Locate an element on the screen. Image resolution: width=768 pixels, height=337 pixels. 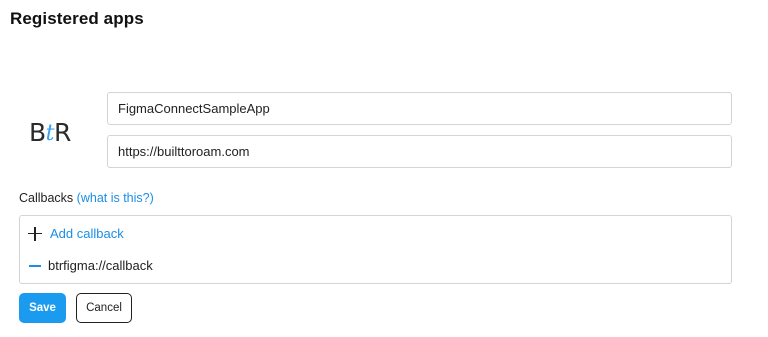
app-logo: BtR is located at coordinates (59, 133).